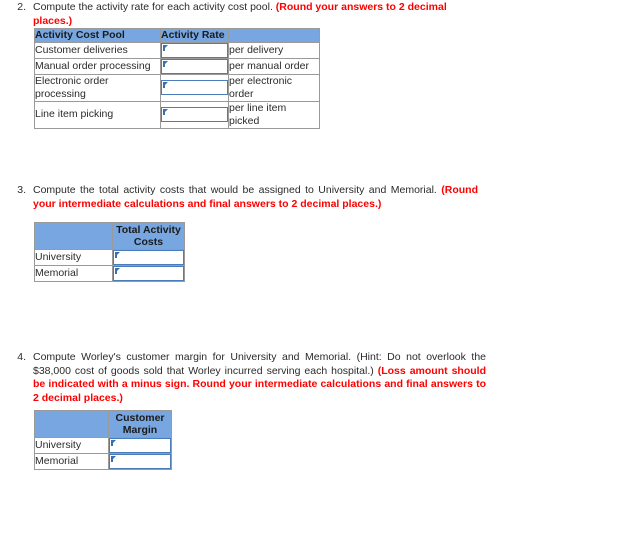 The width and height of the screenshot is (635, 543). Describe the element at coordinates (97, 66) in the screenshot. I see `activity-cost-pool-label: Manual order processing` at that location.